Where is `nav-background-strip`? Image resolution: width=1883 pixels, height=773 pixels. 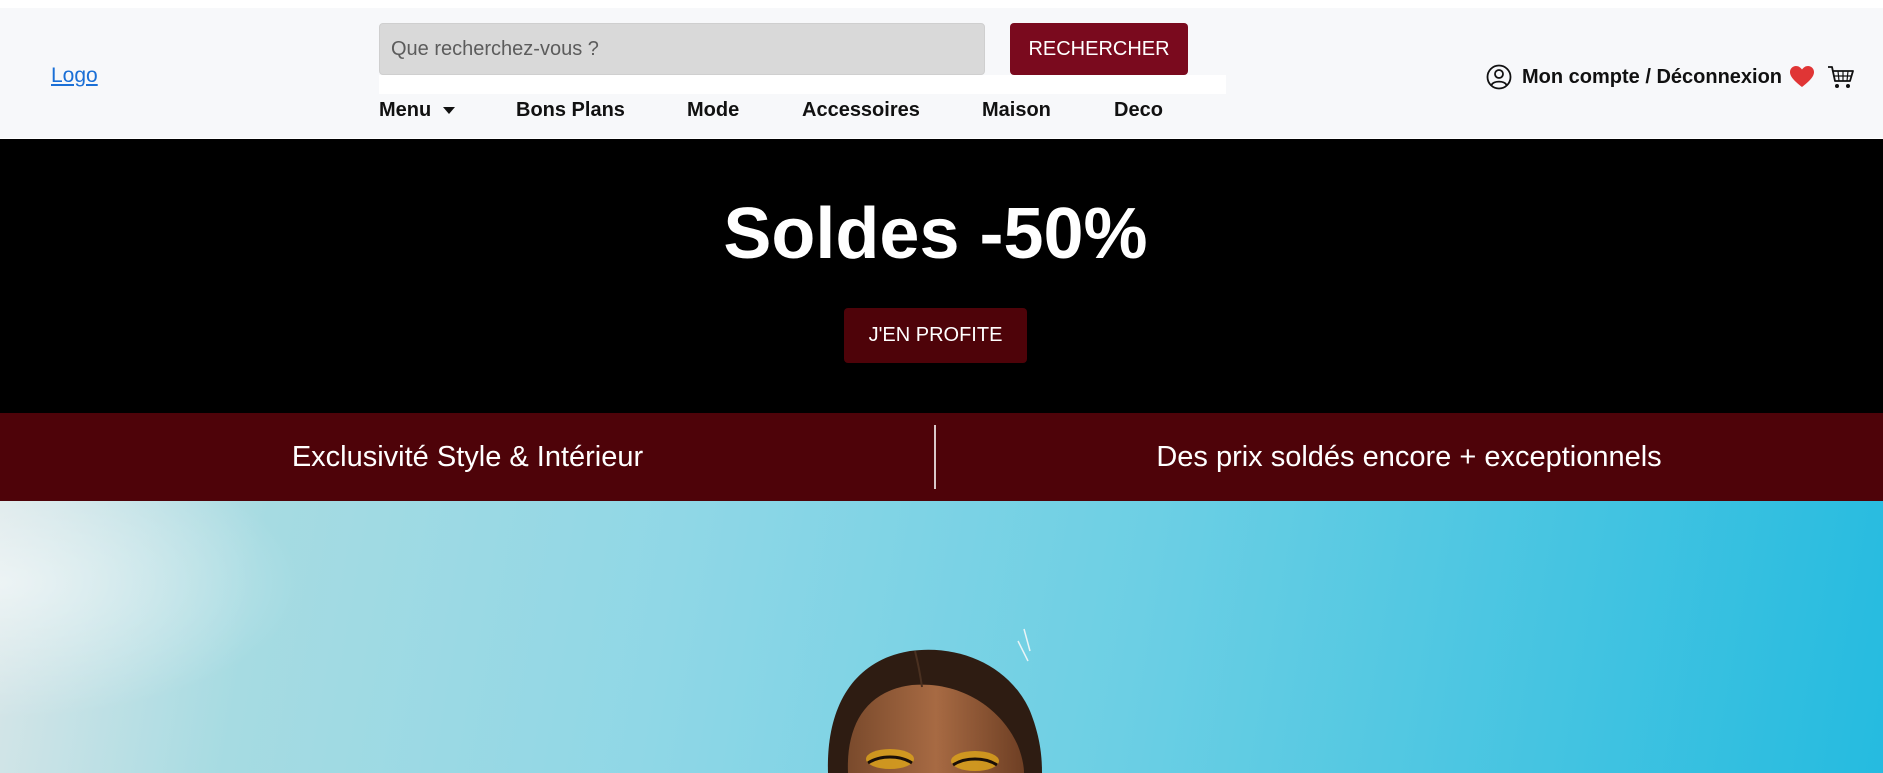 nav-background-strip is located at coordinates (802, 84).